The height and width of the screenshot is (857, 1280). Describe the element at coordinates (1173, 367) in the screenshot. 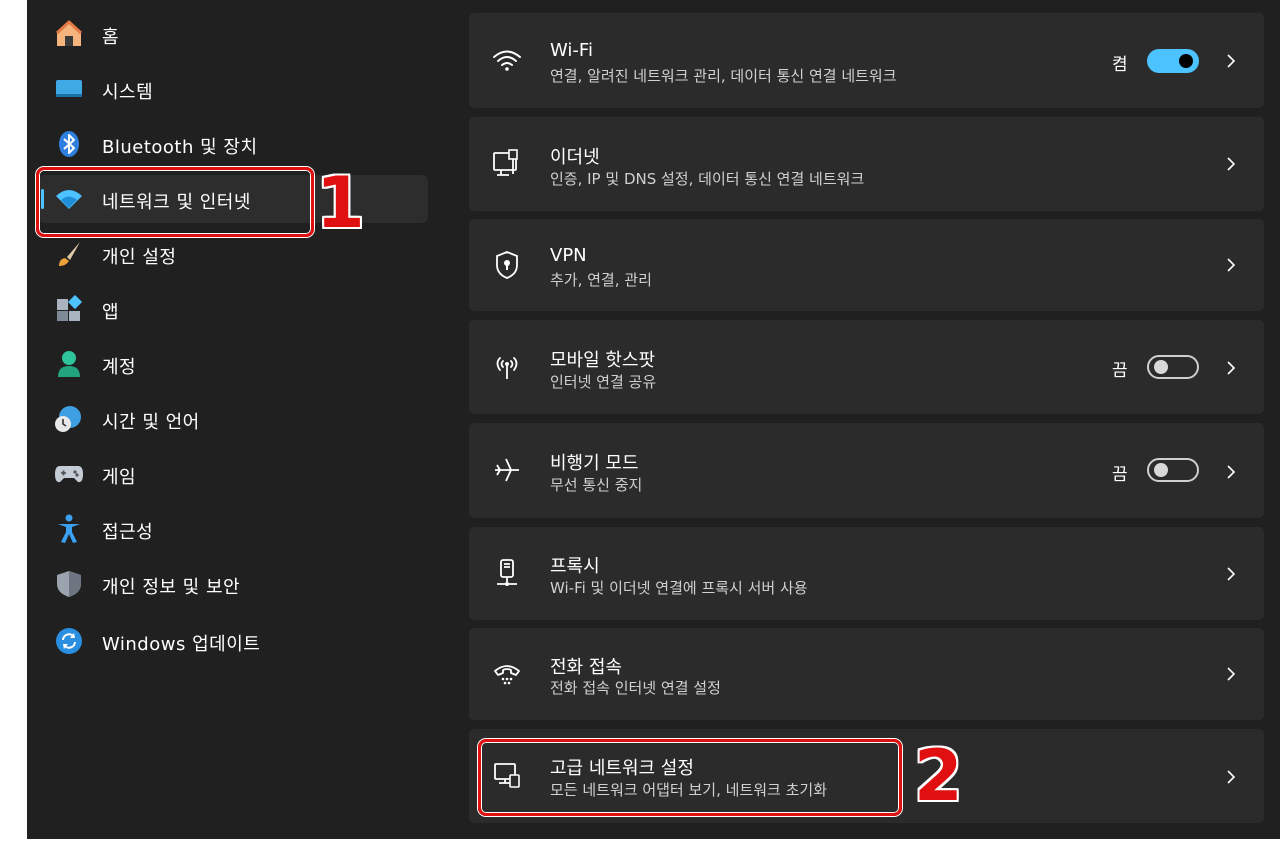

I see `hotspot-toggle` at that location.